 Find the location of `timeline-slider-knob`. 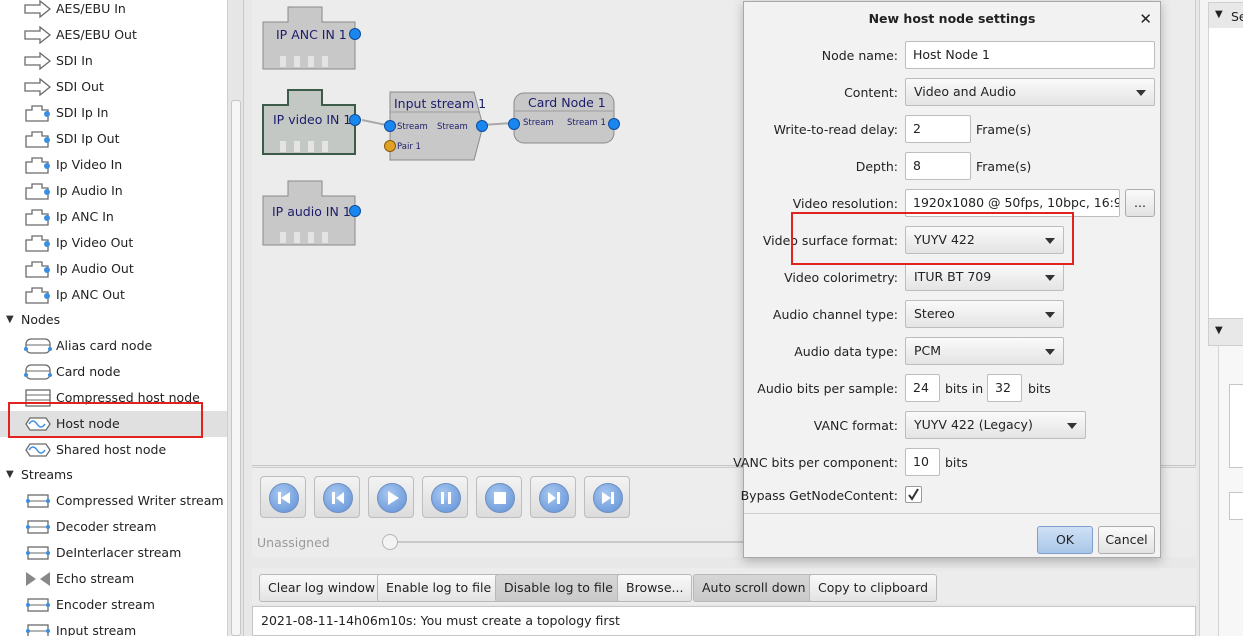

timeline-slider-knob is located at coordinates (390, 542).